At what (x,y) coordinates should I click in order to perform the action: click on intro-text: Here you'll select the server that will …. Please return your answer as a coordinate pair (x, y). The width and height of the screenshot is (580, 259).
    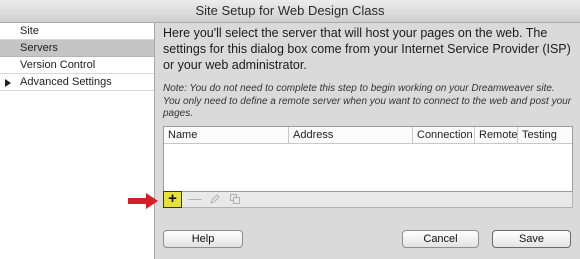
    Looking at the image, I should click on (367, 49).